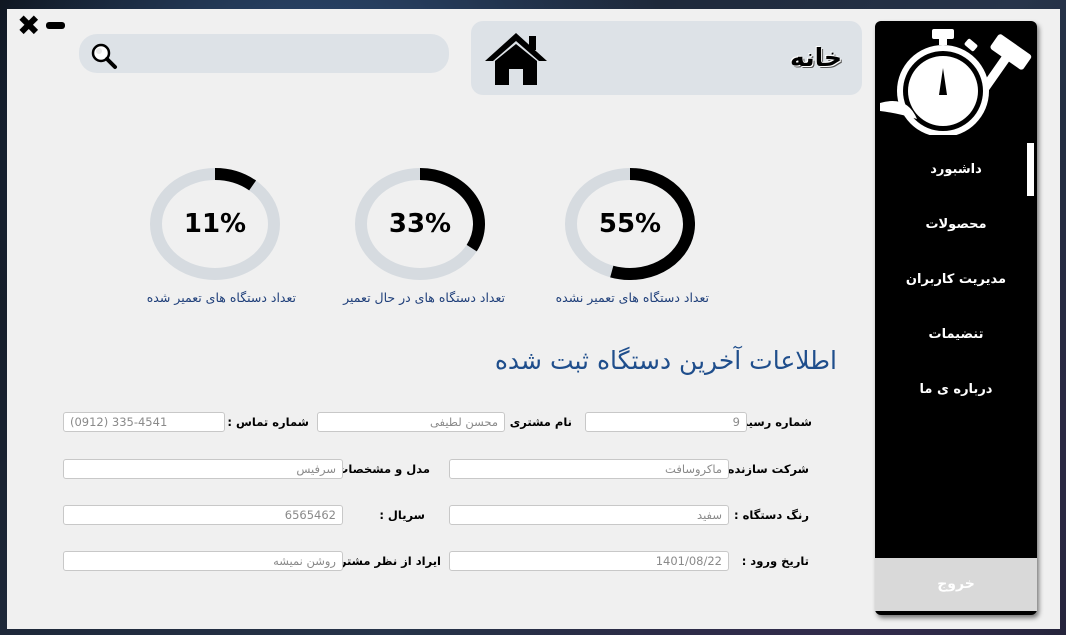 This screenshot has width=1066, height=635. I want to click on gauge-not-repaired: 55%, so click(630, 224).